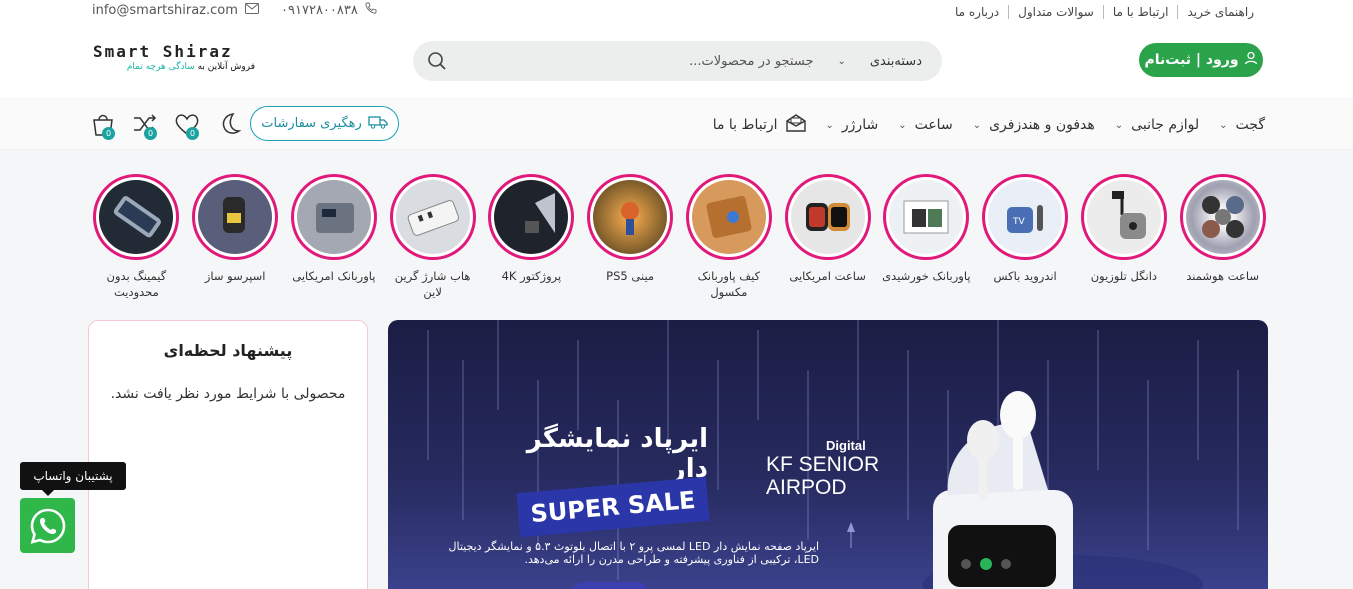 Image resolution: width=1353 pixels, height=589 pixels. I want to click on espresso-maker-icon, so click(235, 217).